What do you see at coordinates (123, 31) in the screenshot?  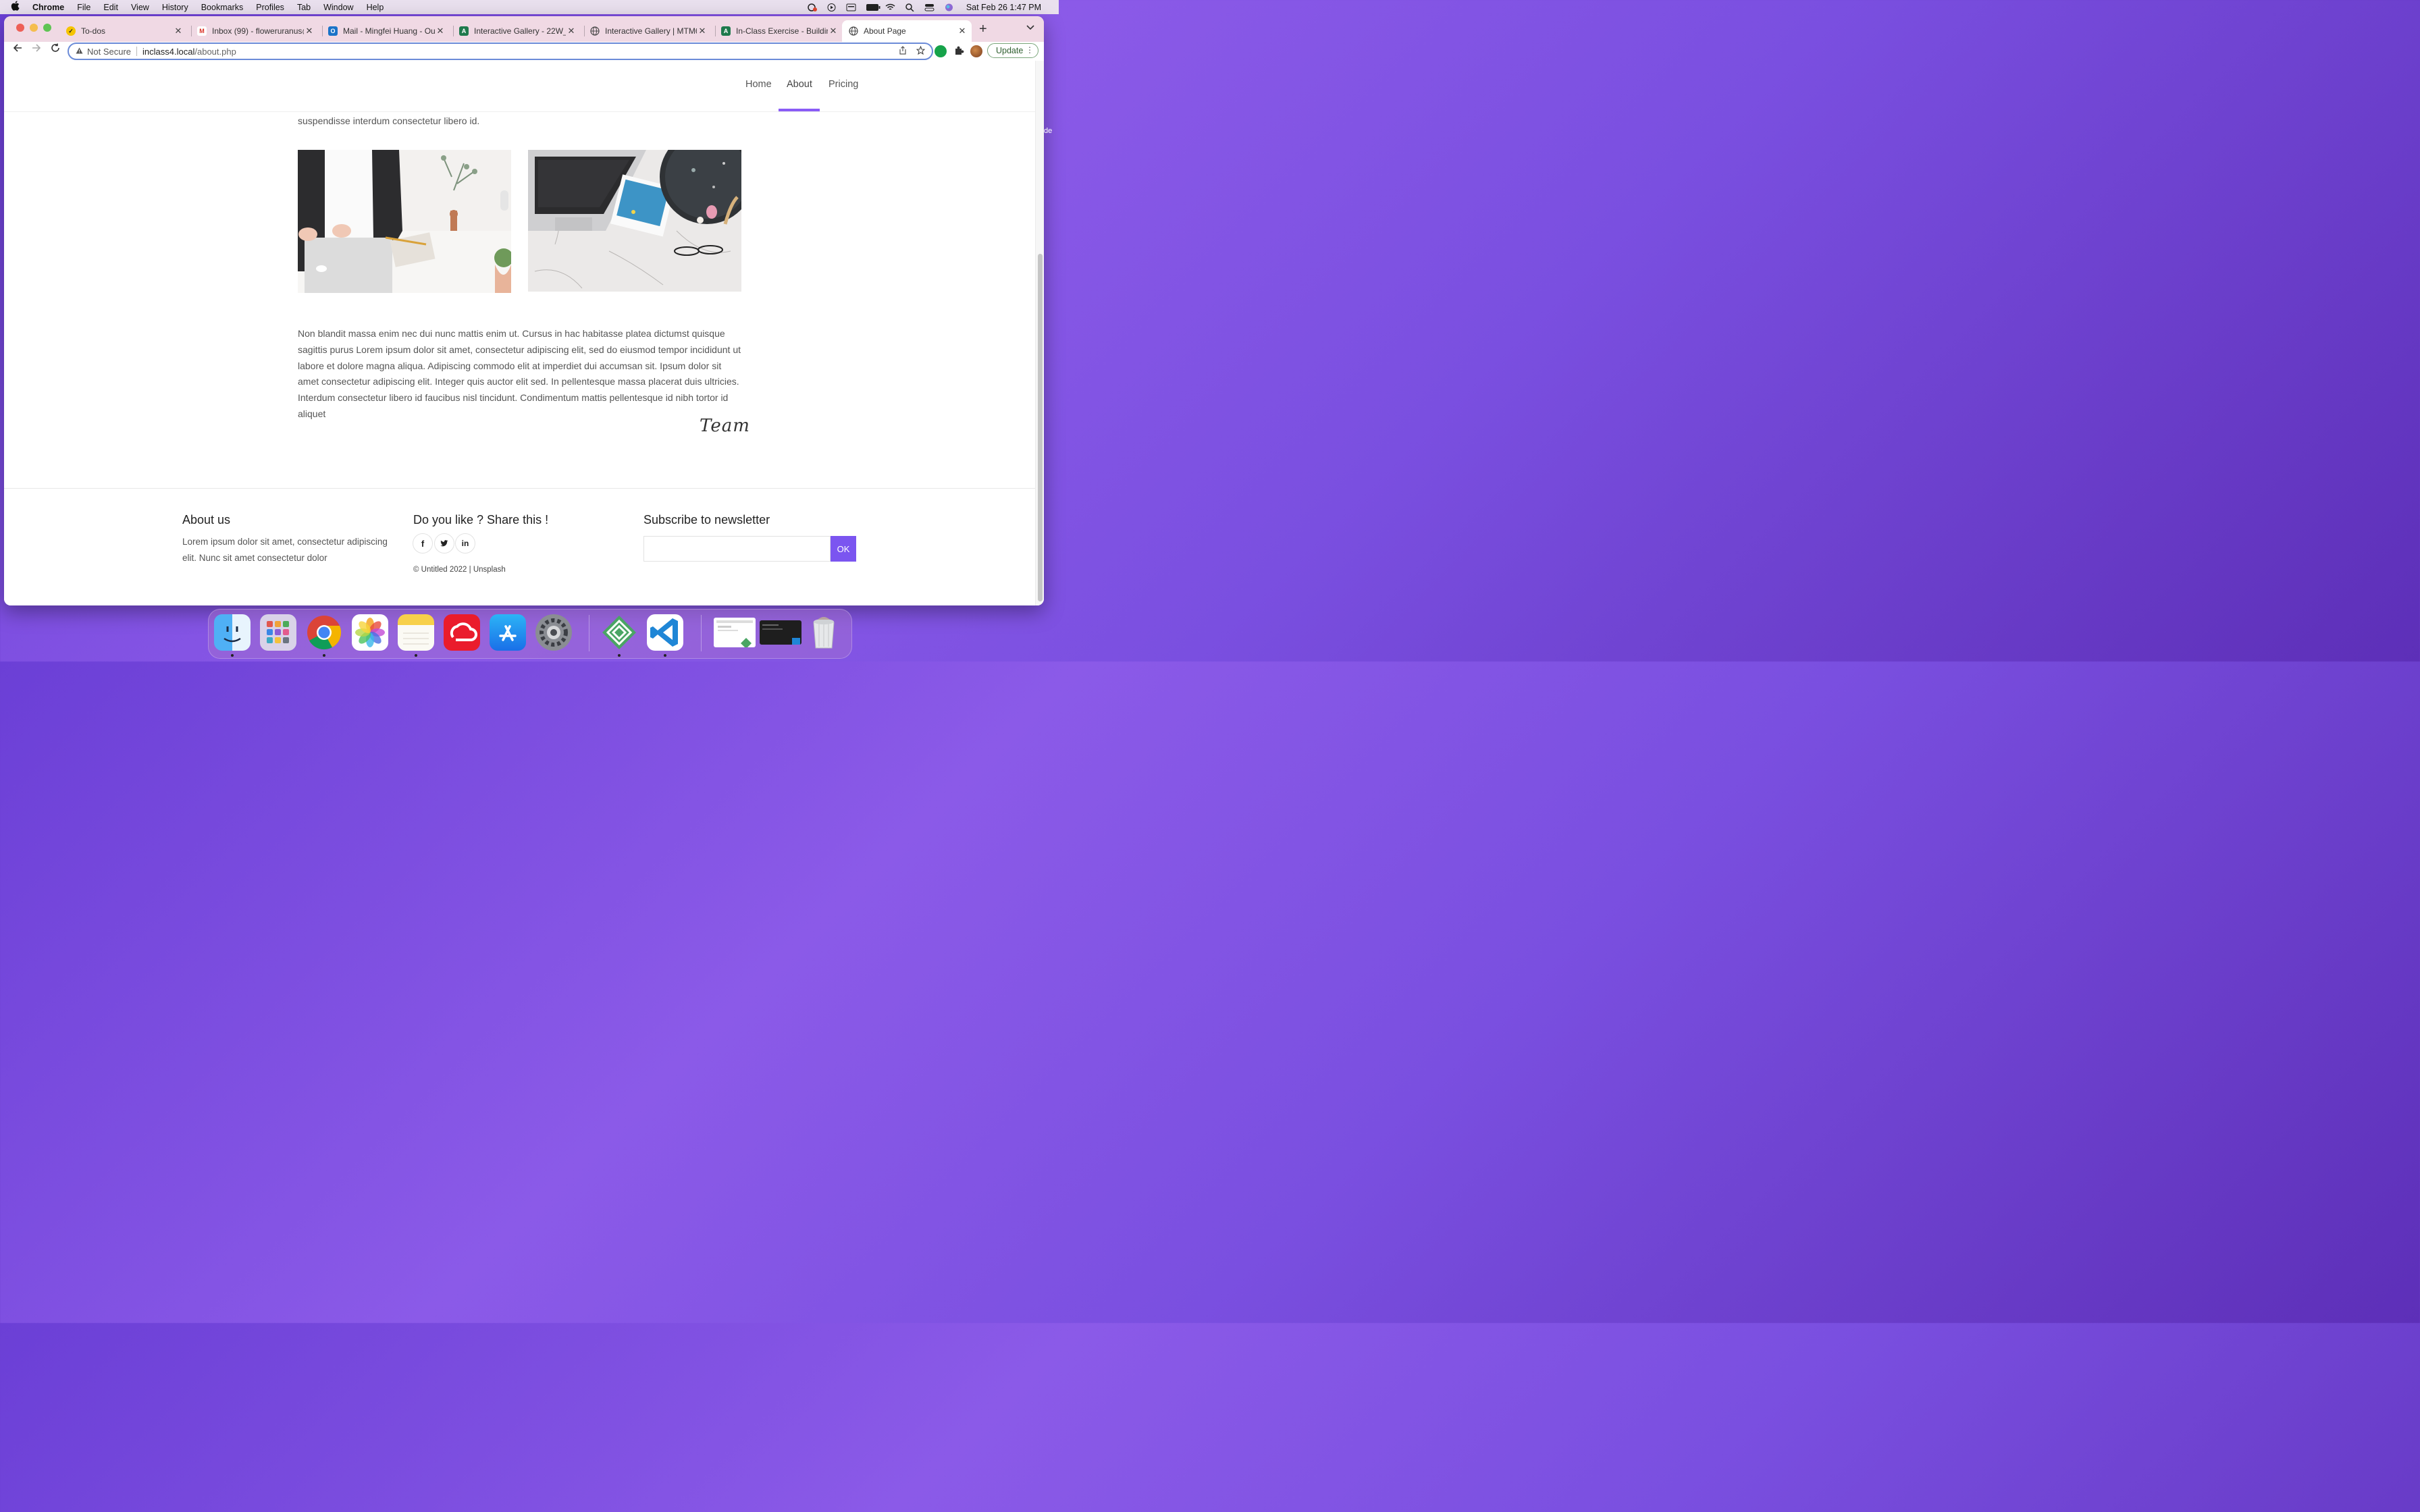 I see `tab-todos: ✓ To-dos ✕` at bounding box center [123, 31].